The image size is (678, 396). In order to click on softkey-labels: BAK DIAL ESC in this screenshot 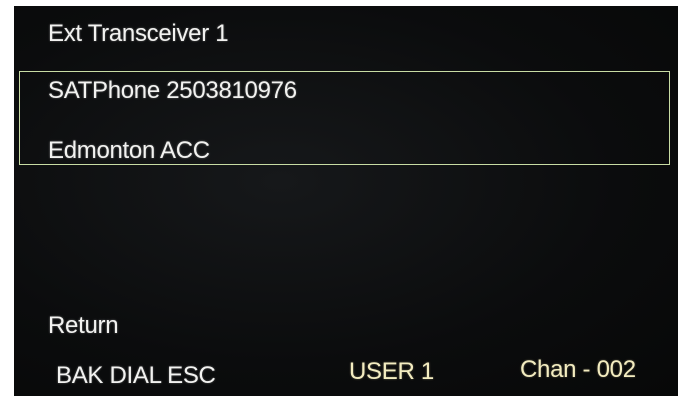, I will do `click(136, 376)`.